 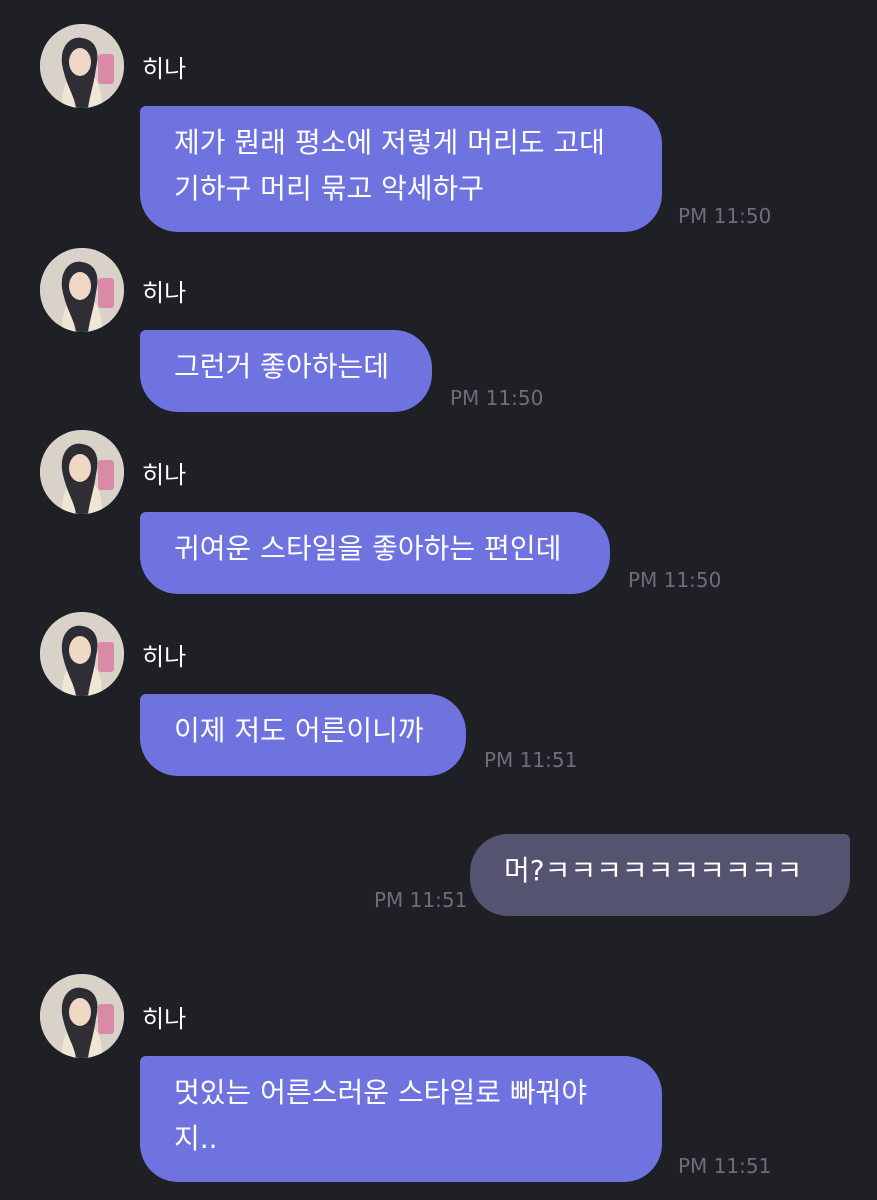 I want to click on message-bubble: 머?ㅋㅋㅋㅋㅋㅋㅋㅋㅋㅋ, so click(x=660, y=875).